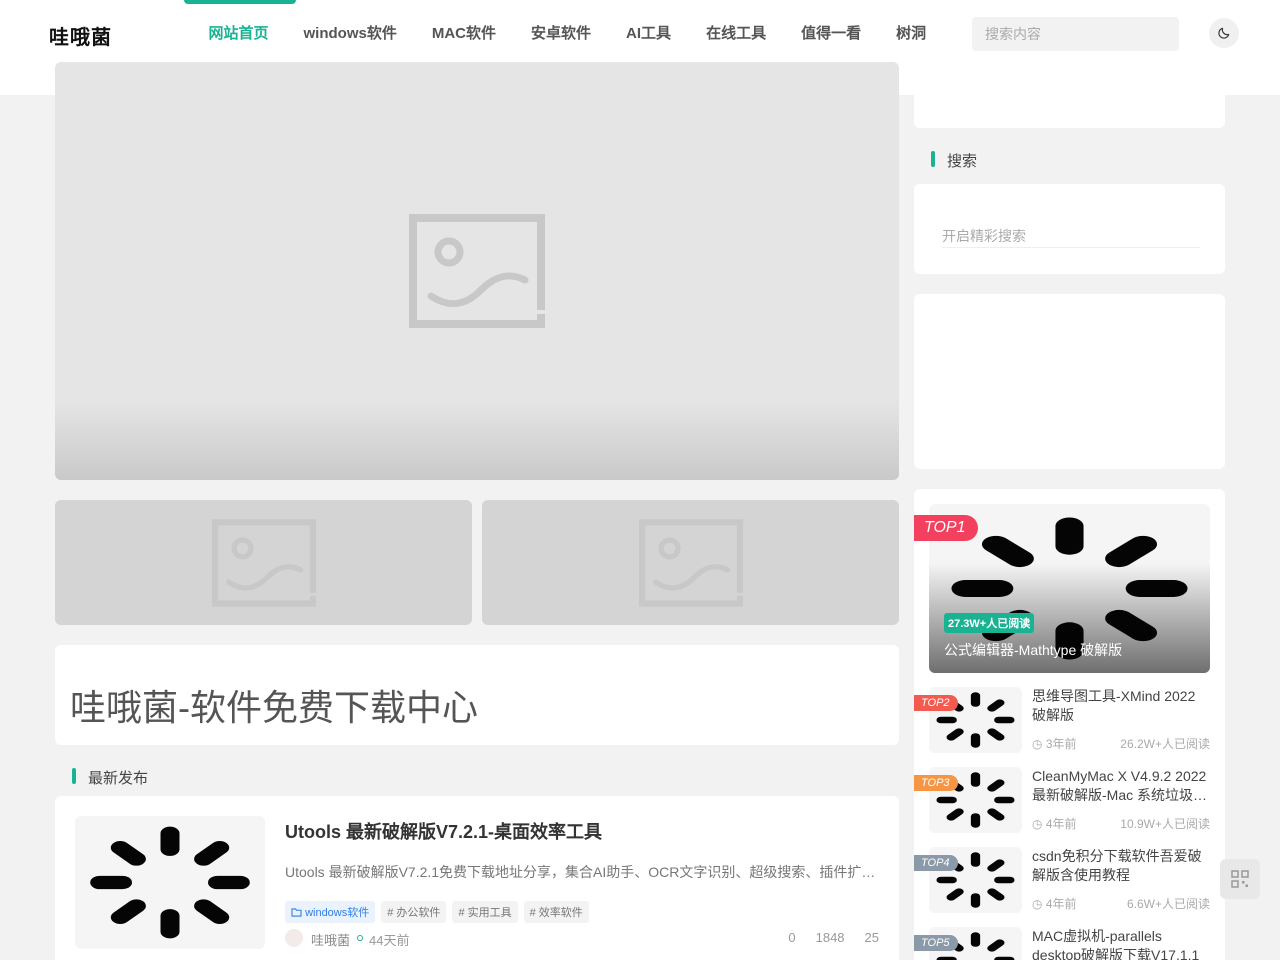  Describe the element at coordinates (296, 912) in the screenshot. I see `folder-icon` at that location.